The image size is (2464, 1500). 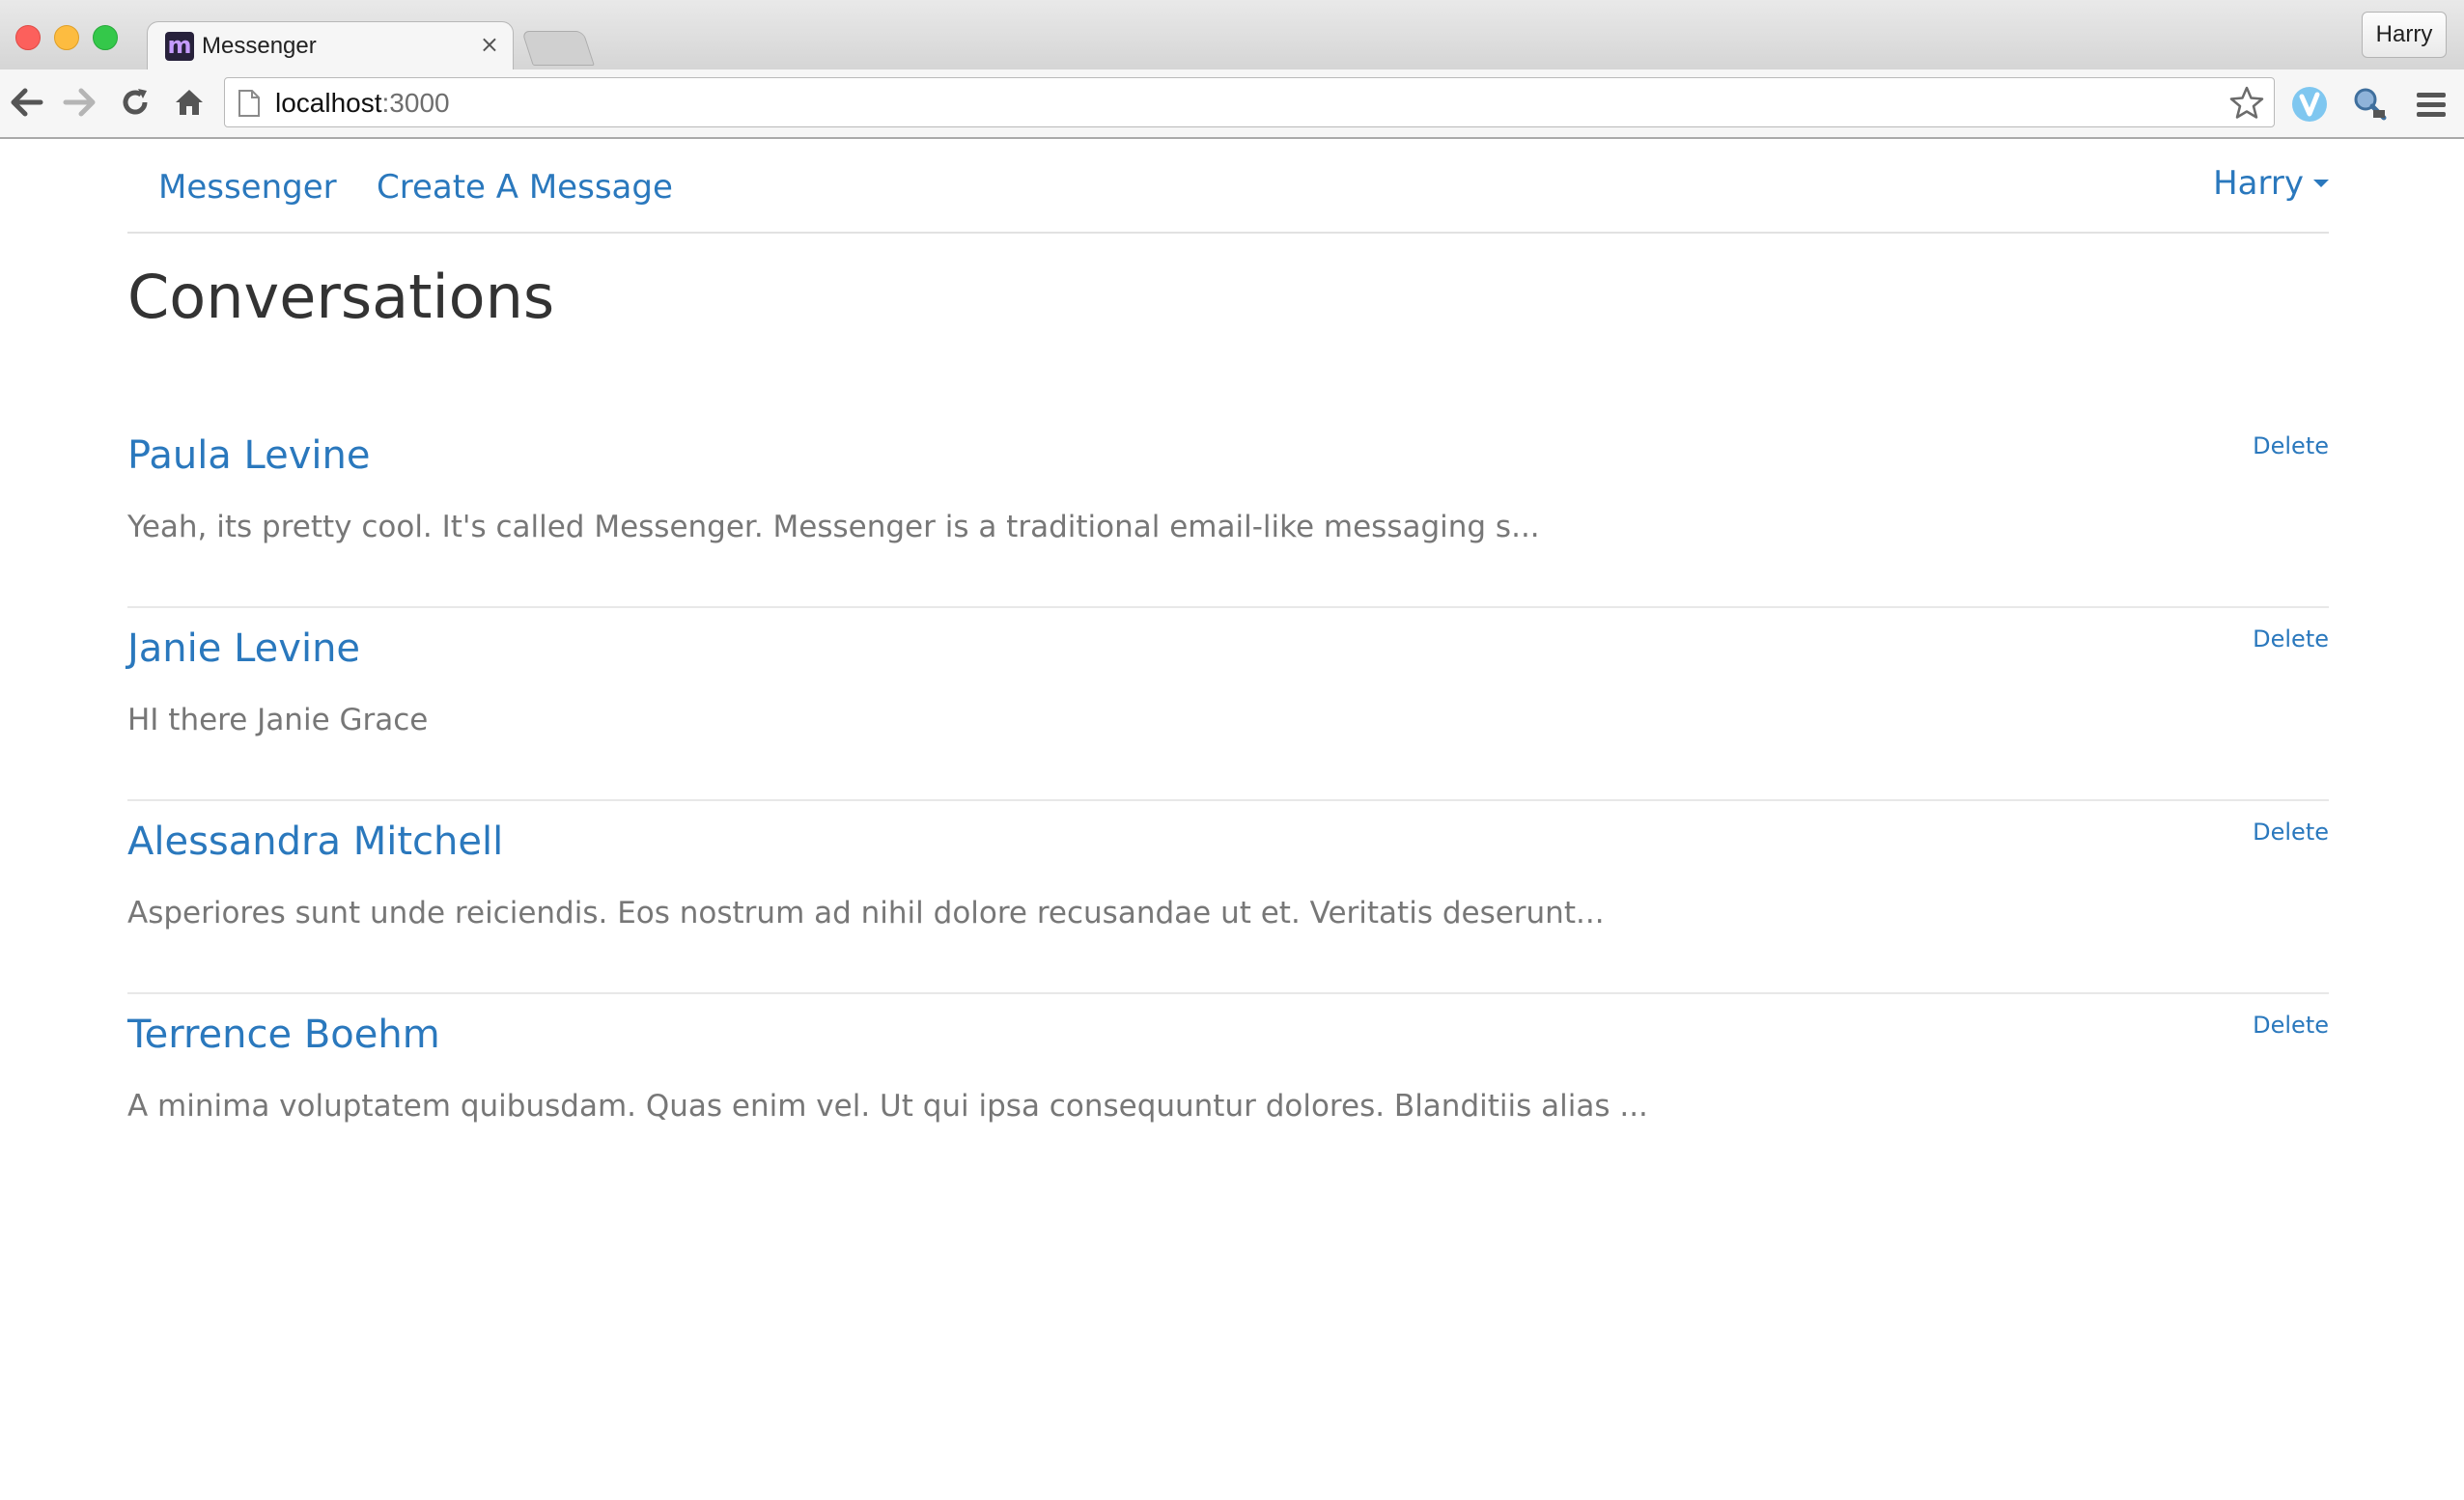 I want to click on bookmark-star-icon, so click(x=2247, y=104).